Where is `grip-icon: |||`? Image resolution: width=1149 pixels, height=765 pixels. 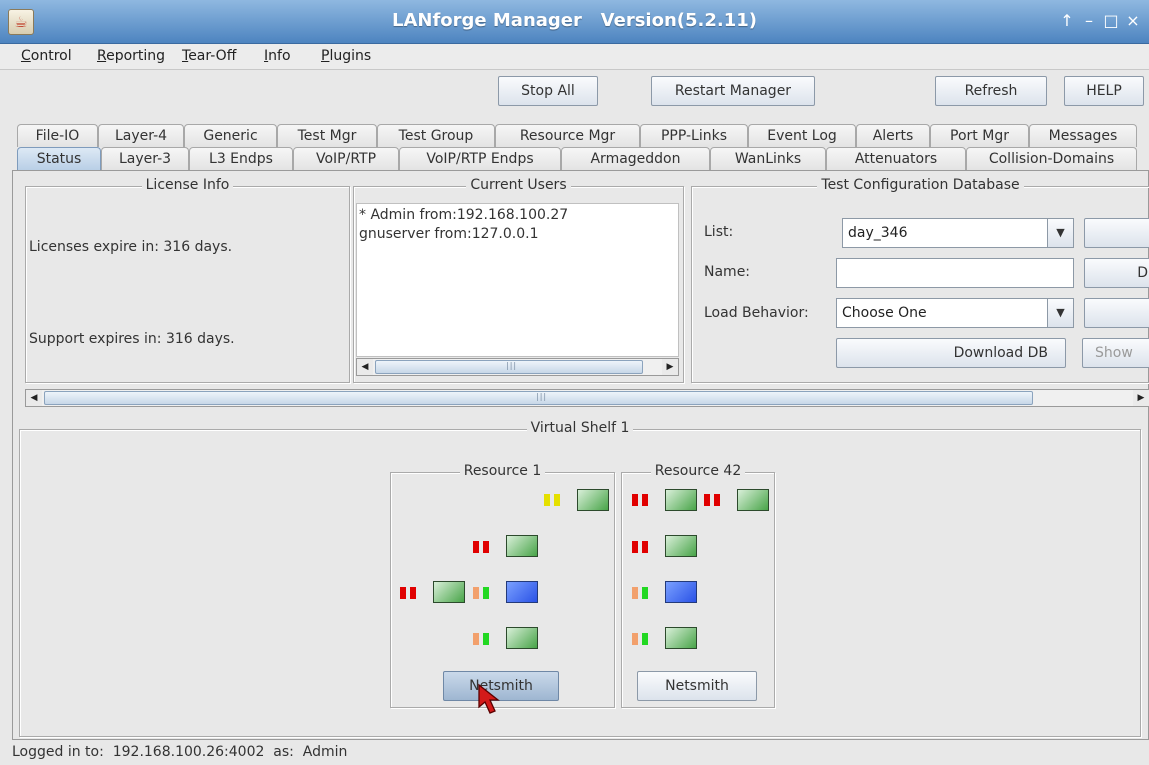
grip-icon: ||| is located at coordinates (542, 396).